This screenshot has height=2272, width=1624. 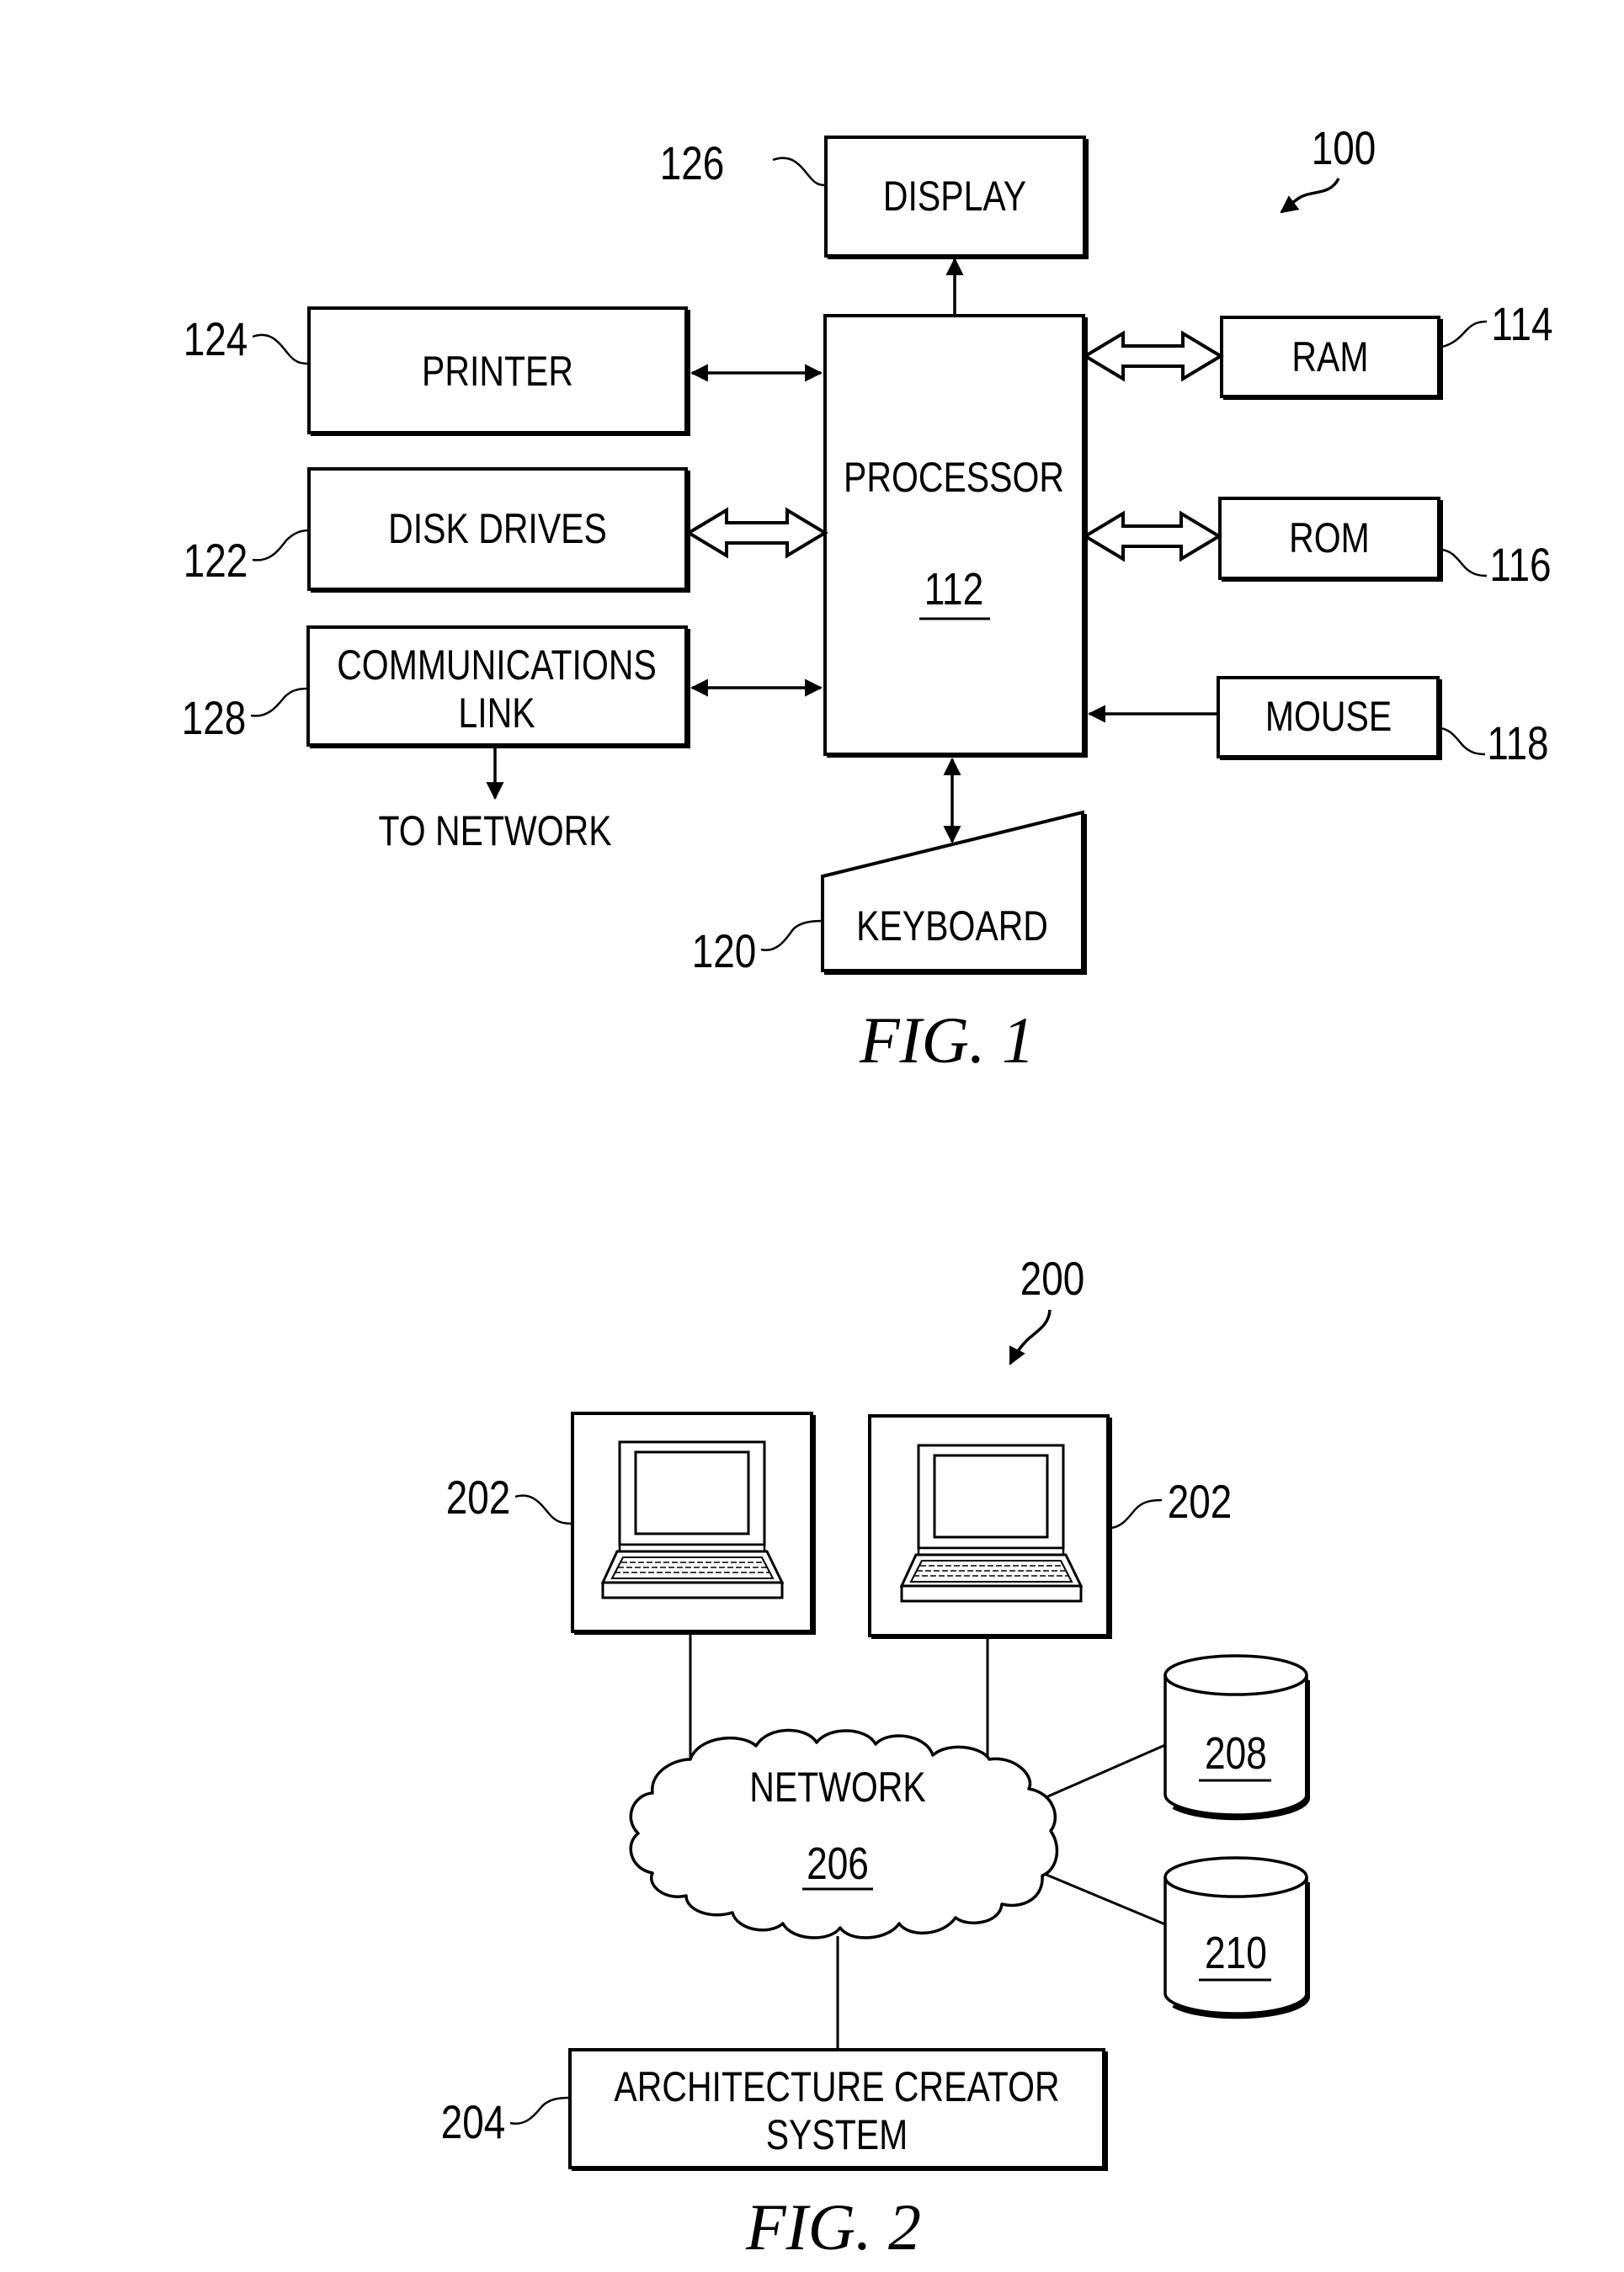 I want to click on ref-126: 126, so click(x=692, y=163).